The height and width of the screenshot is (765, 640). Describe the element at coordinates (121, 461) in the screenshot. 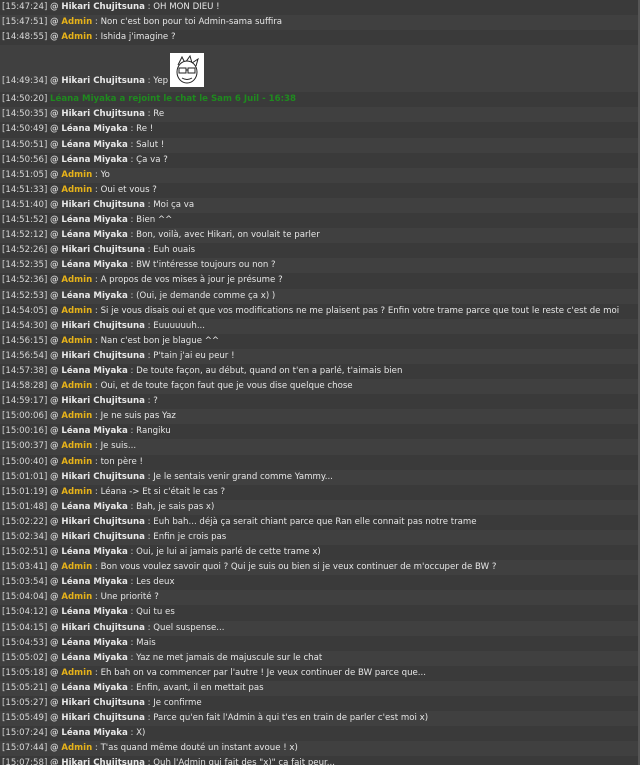

I see `message-text: ton père !` at that location.